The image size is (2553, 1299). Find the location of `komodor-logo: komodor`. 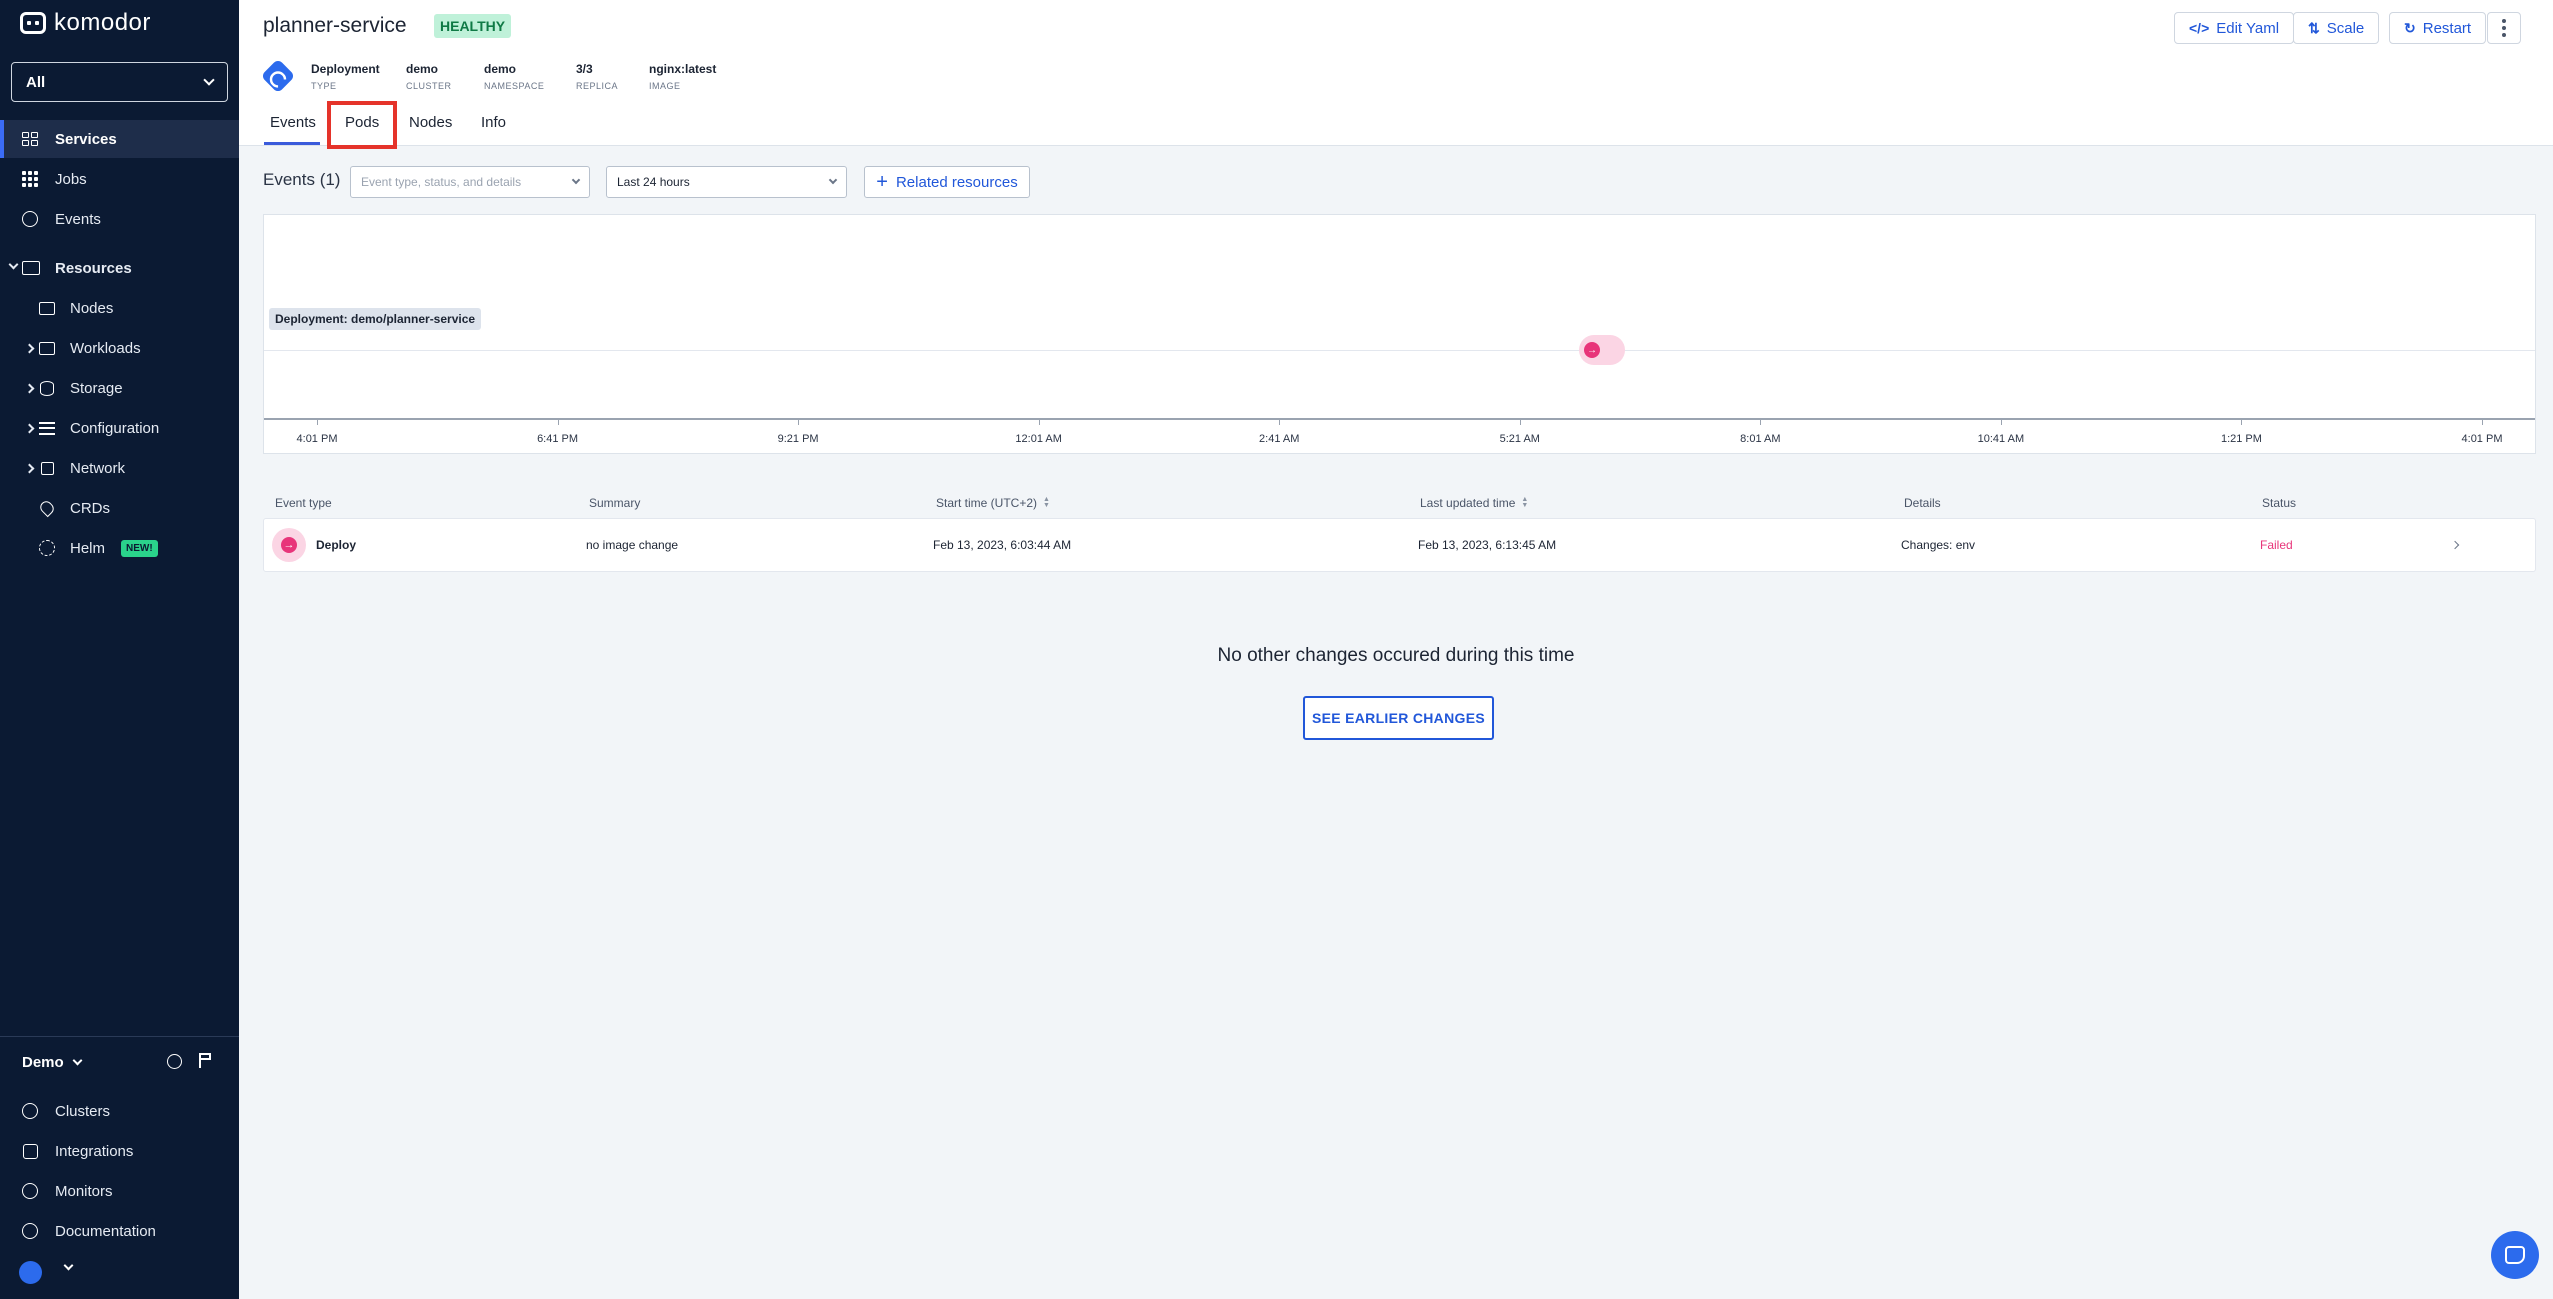

komodor-logo: komodor is located at coordinates (85, 22).